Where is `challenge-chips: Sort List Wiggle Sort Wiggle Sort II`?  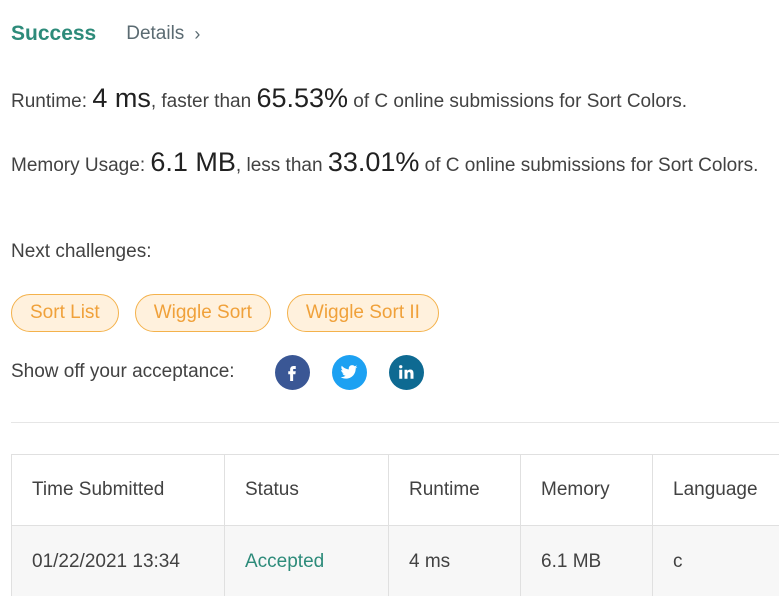 challenge-chips: Sort List Wiggle Sort Wiggle Sort II is located at coordinates (233, 313).